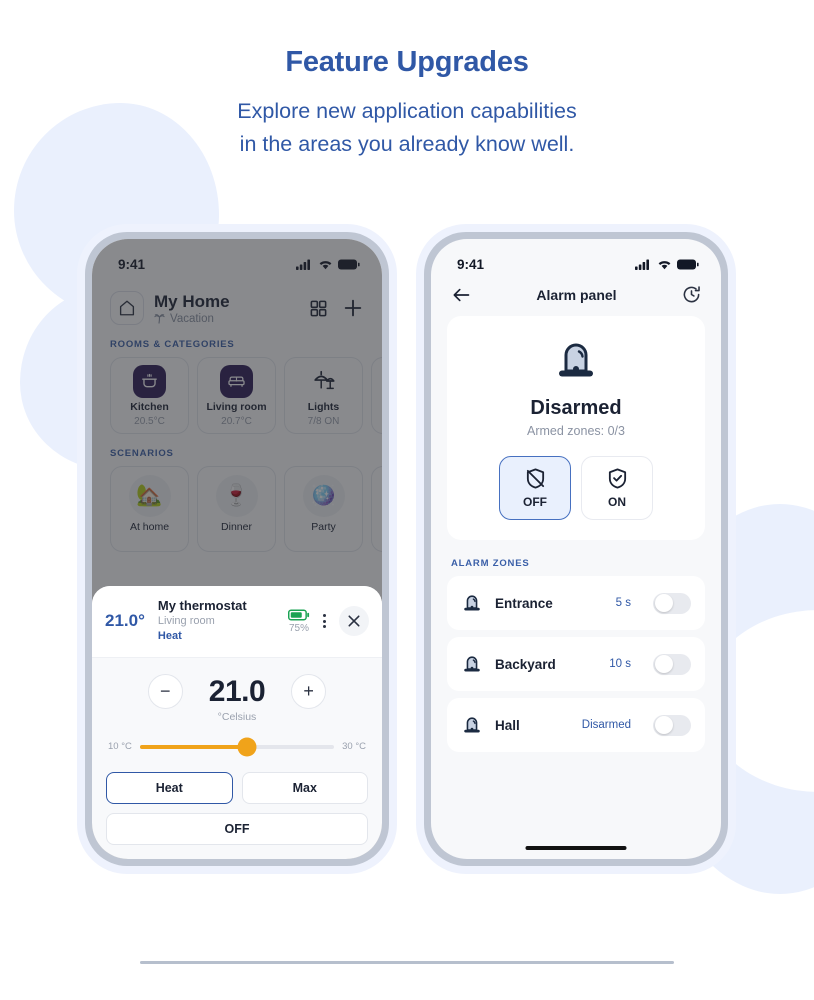 Image resolution: width=814 pixels, height=1000 pixels. Describe the element at coordinates (323, 421) in the screenshot. I see `room-value: 7/8 ON` at that location.